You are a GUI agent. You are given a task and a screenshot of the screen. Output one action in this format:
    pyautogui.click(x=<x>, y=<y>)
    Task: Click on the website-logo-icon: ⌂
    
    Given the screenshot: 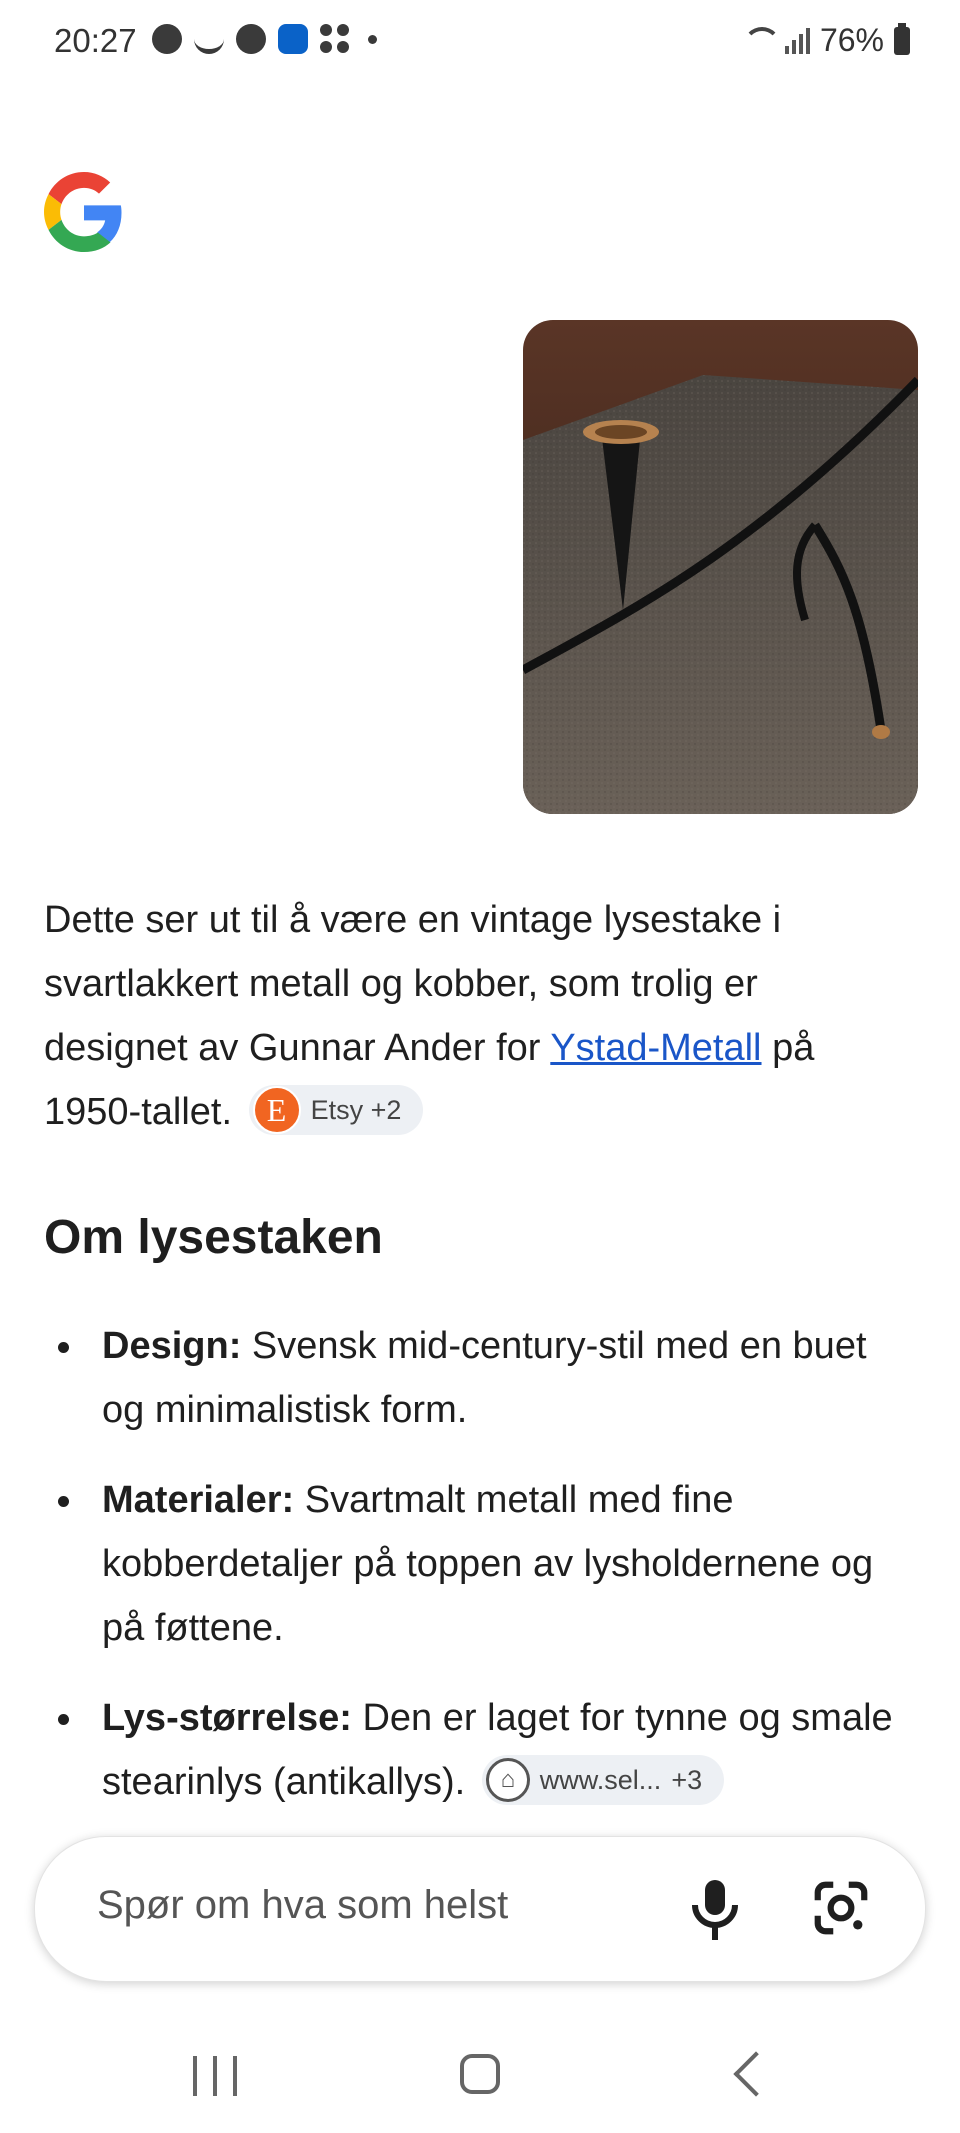 What is the action you would take?
    pyautogui.click(x=507, y=1779)
    